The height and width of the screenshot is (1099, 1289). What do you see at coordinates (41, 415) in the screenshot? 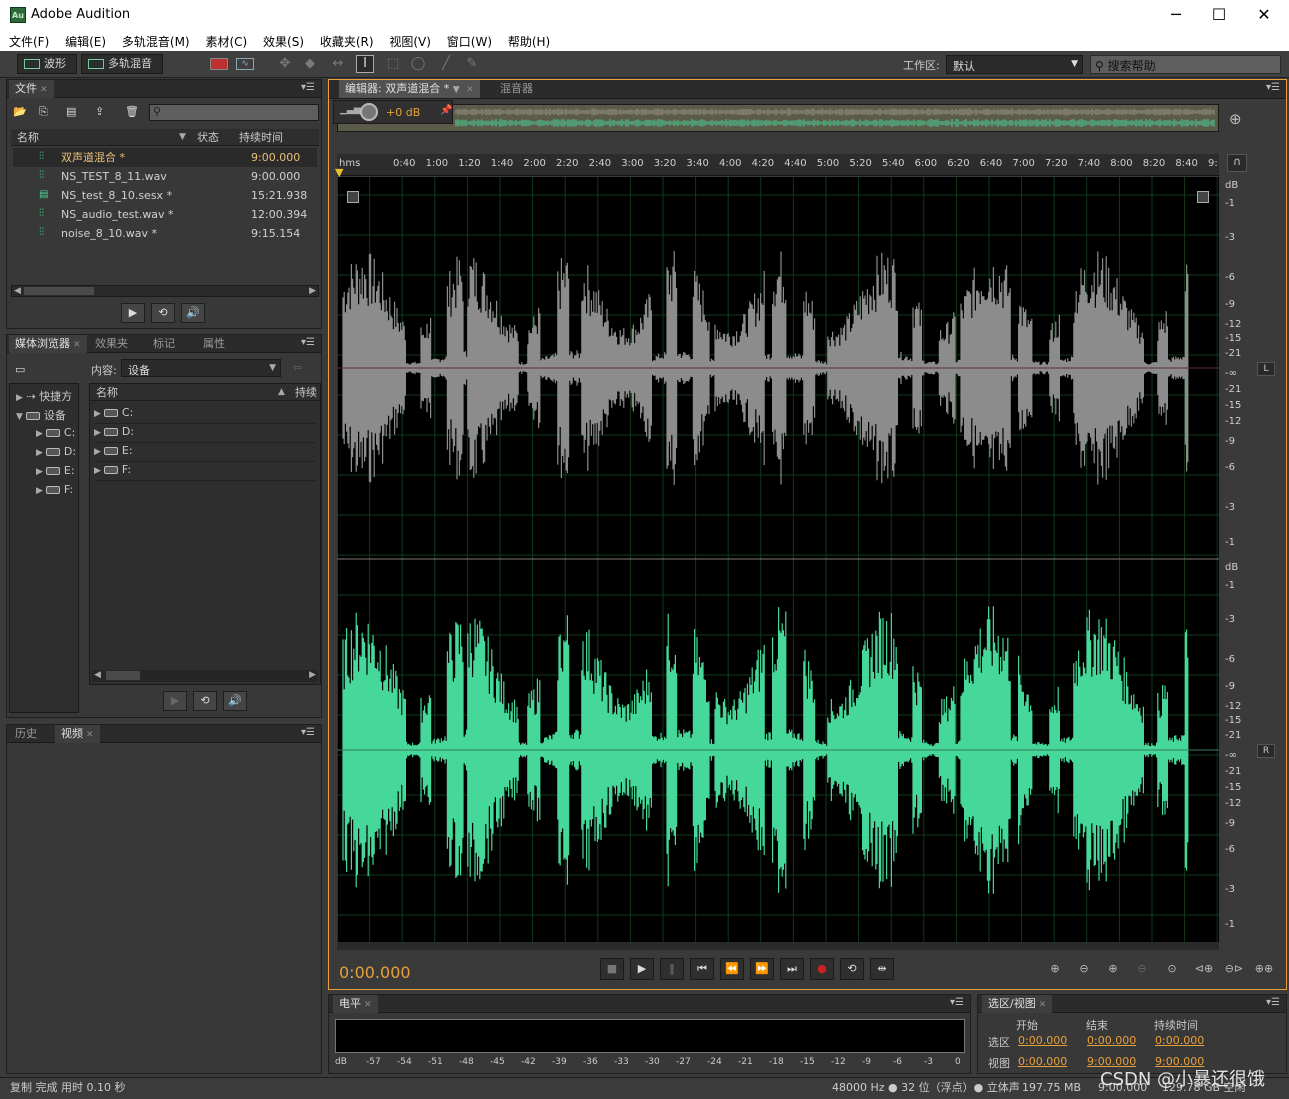
I see `tree-devices: ▼ 设备` at bounding box center [41, 415].